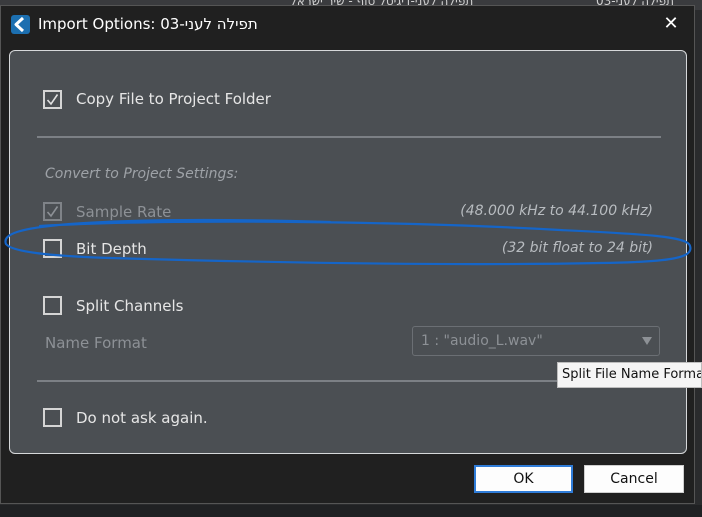 The image size is (702, 517). I want to click on dialog-titlebar: Import Options: 03-תפילה לעני ✕, so click(347, 24).